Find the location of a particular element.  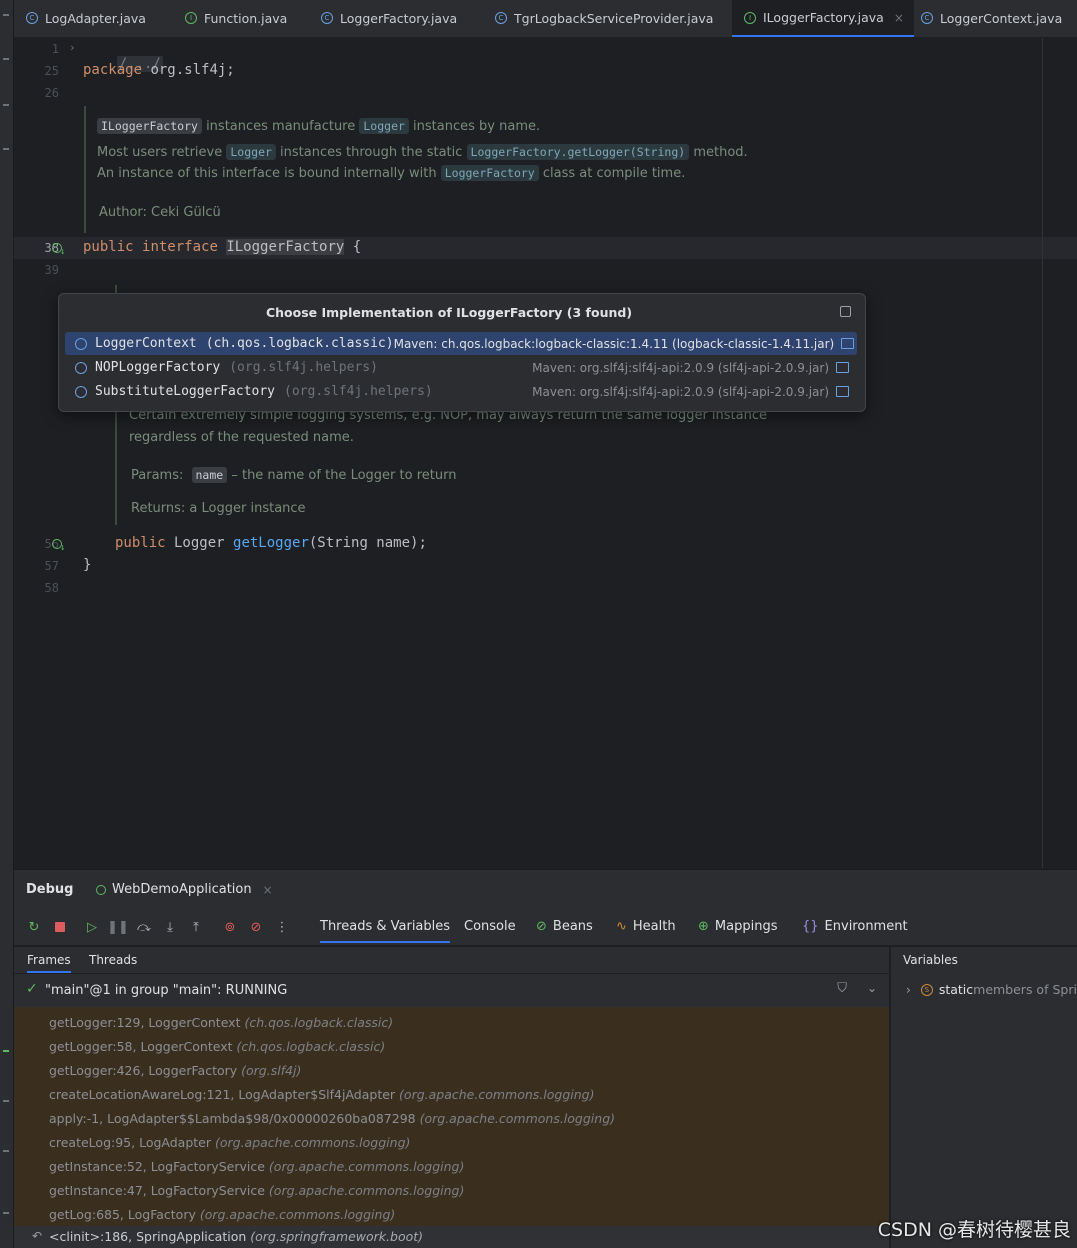

resume-icon: ▷ is located at coordinates (92, 927).